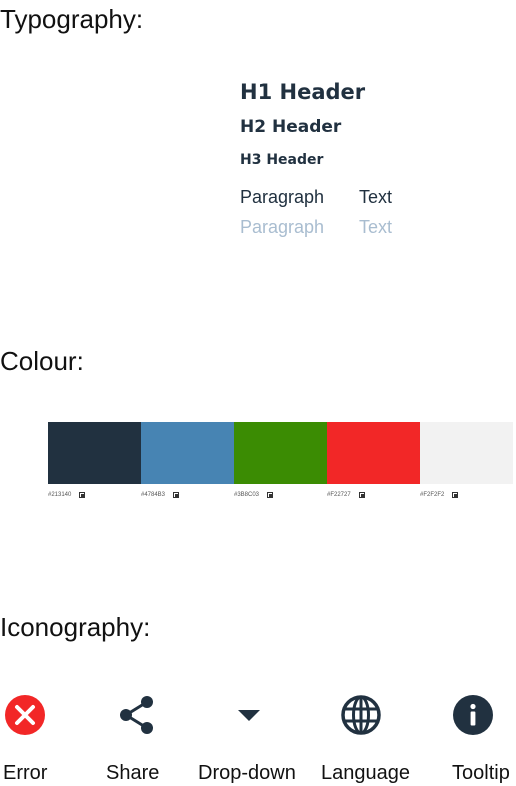 The image size is (516, 786). Describe the element at coordinates (247, 495) in the screenshot. I see `hex-code: #3B8C03` at that location.